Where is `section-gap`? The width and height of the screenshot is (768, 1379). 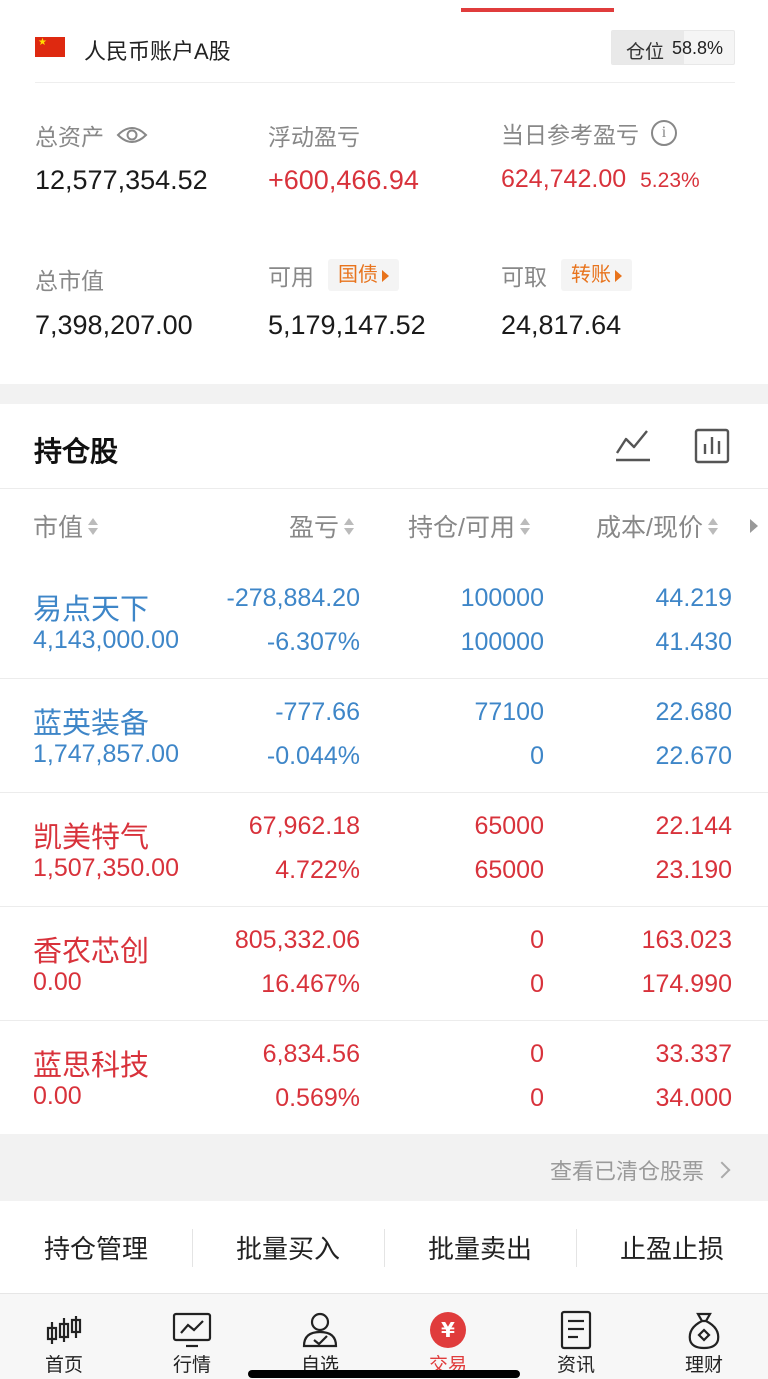 section-gap is located at coordinates (384, 394).